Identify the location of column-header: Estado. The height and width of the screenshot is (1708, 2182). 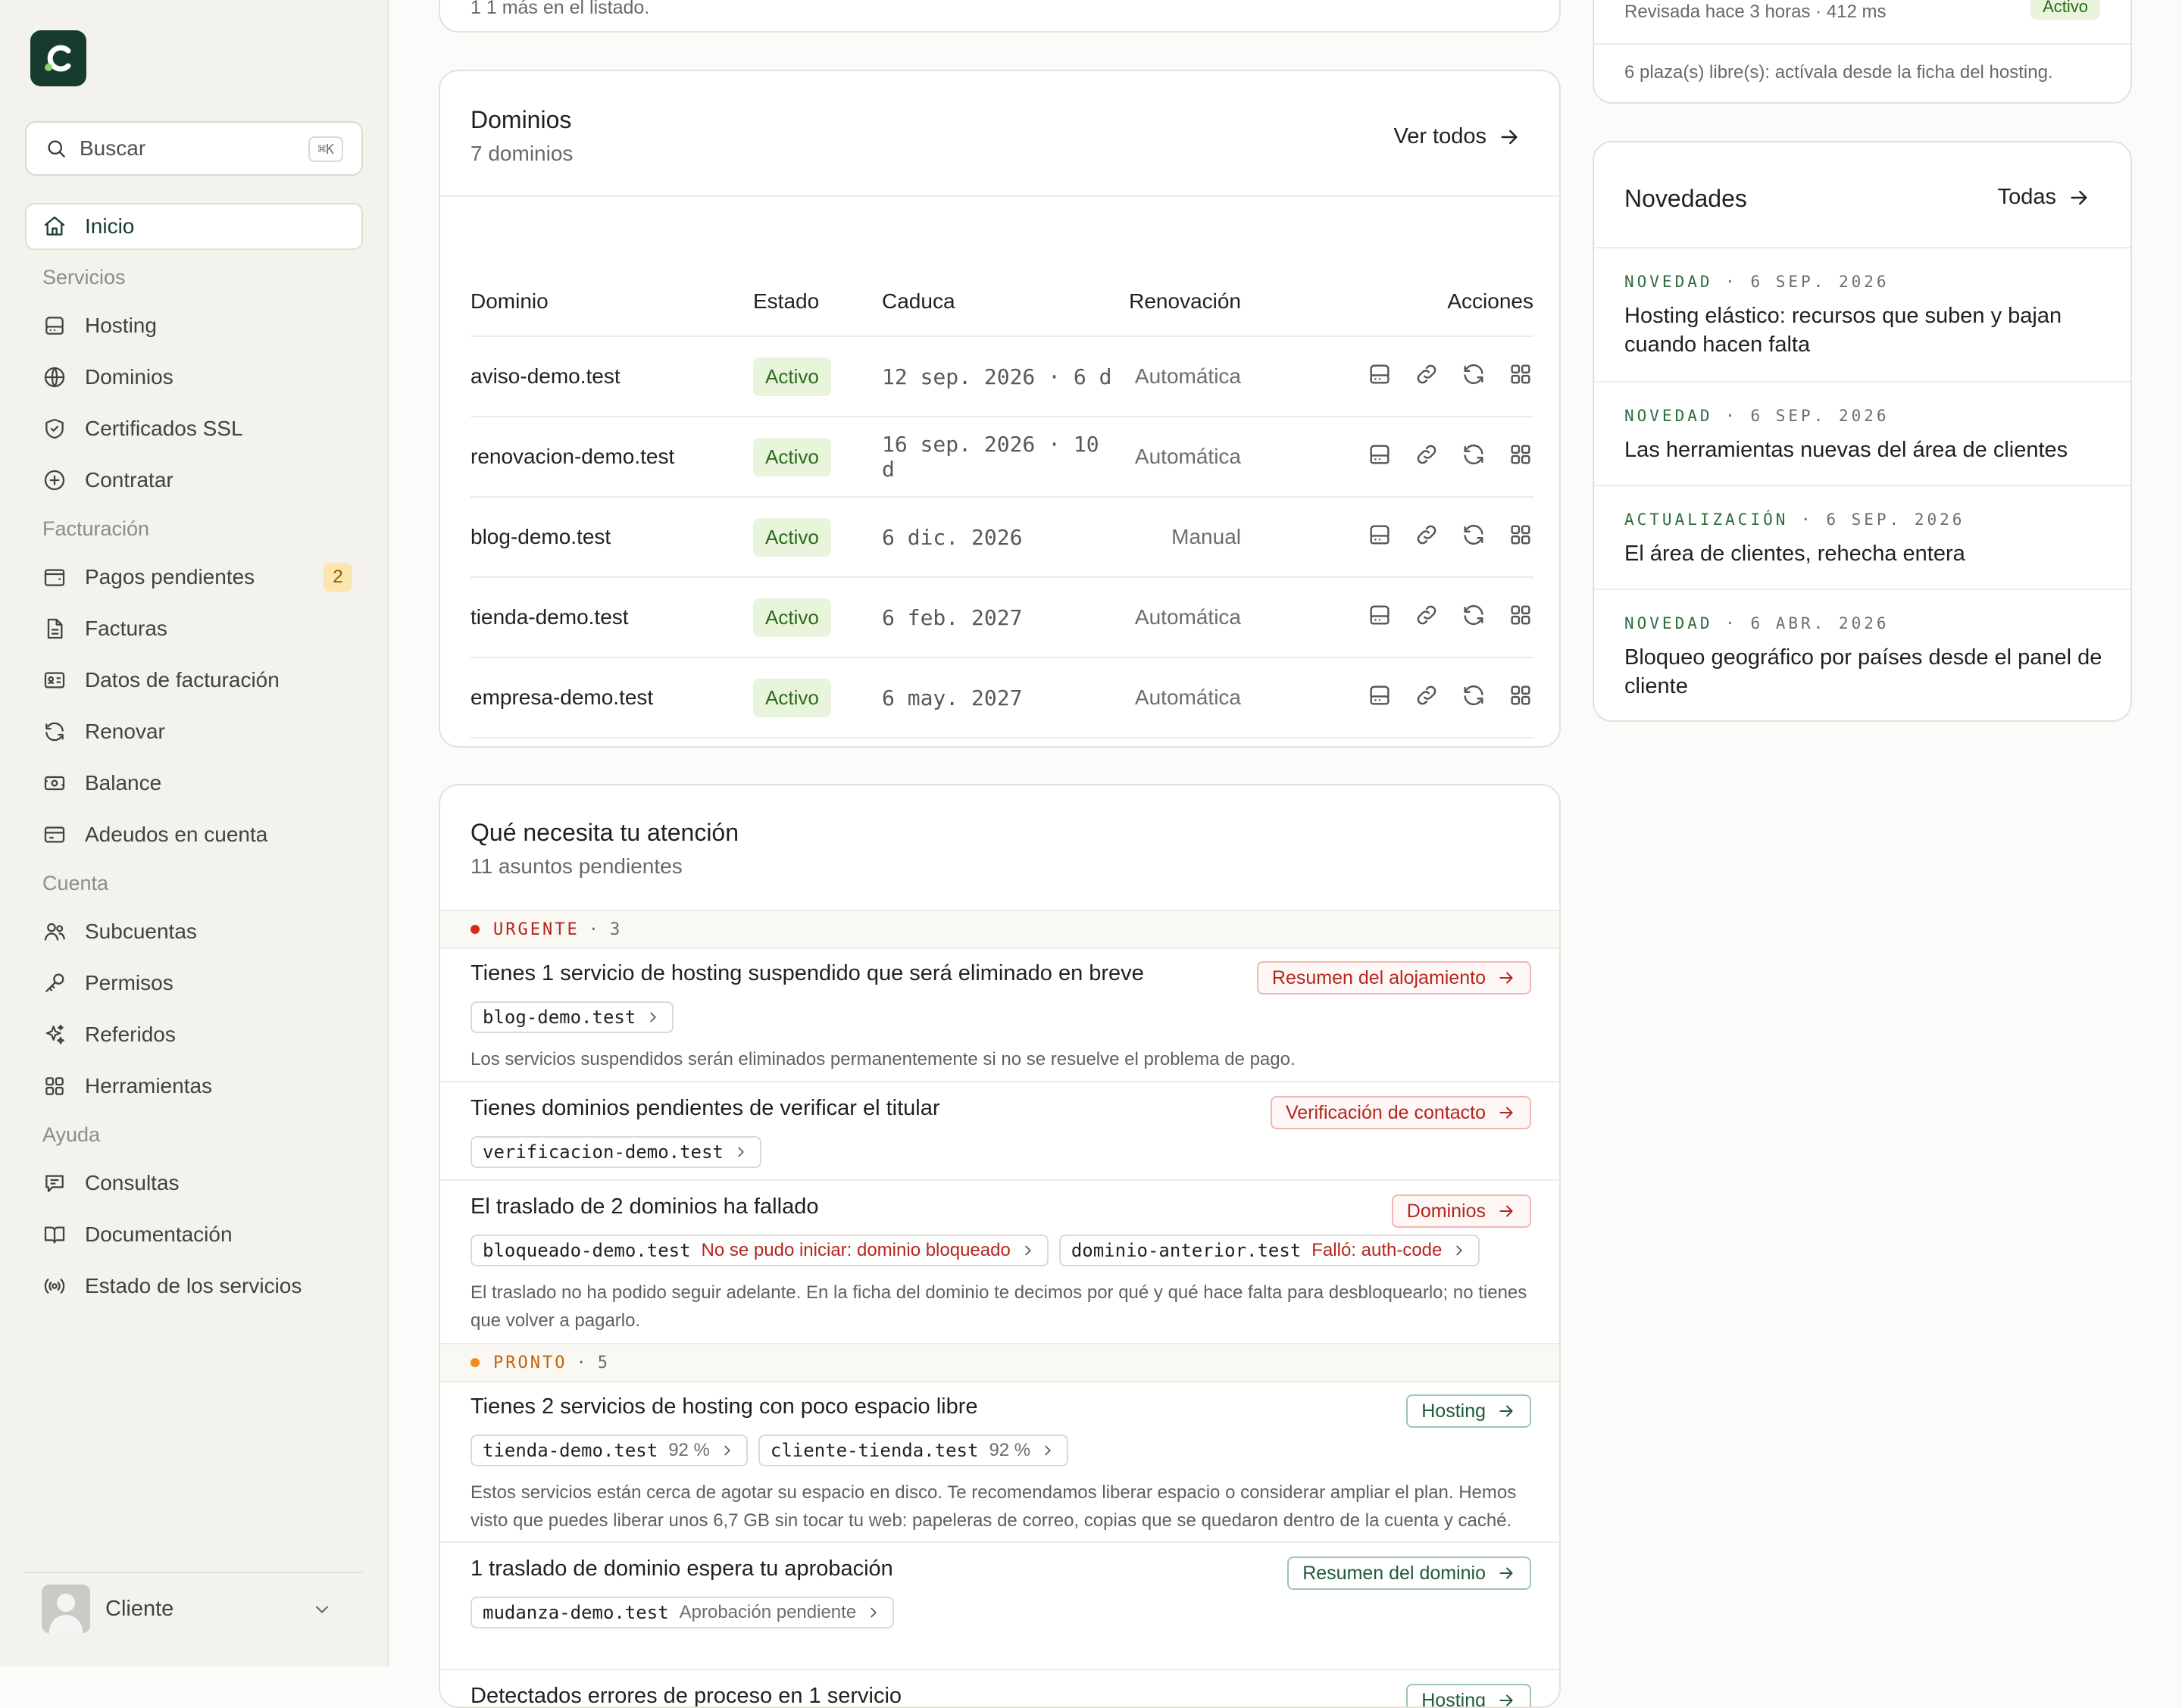
(817, 301).